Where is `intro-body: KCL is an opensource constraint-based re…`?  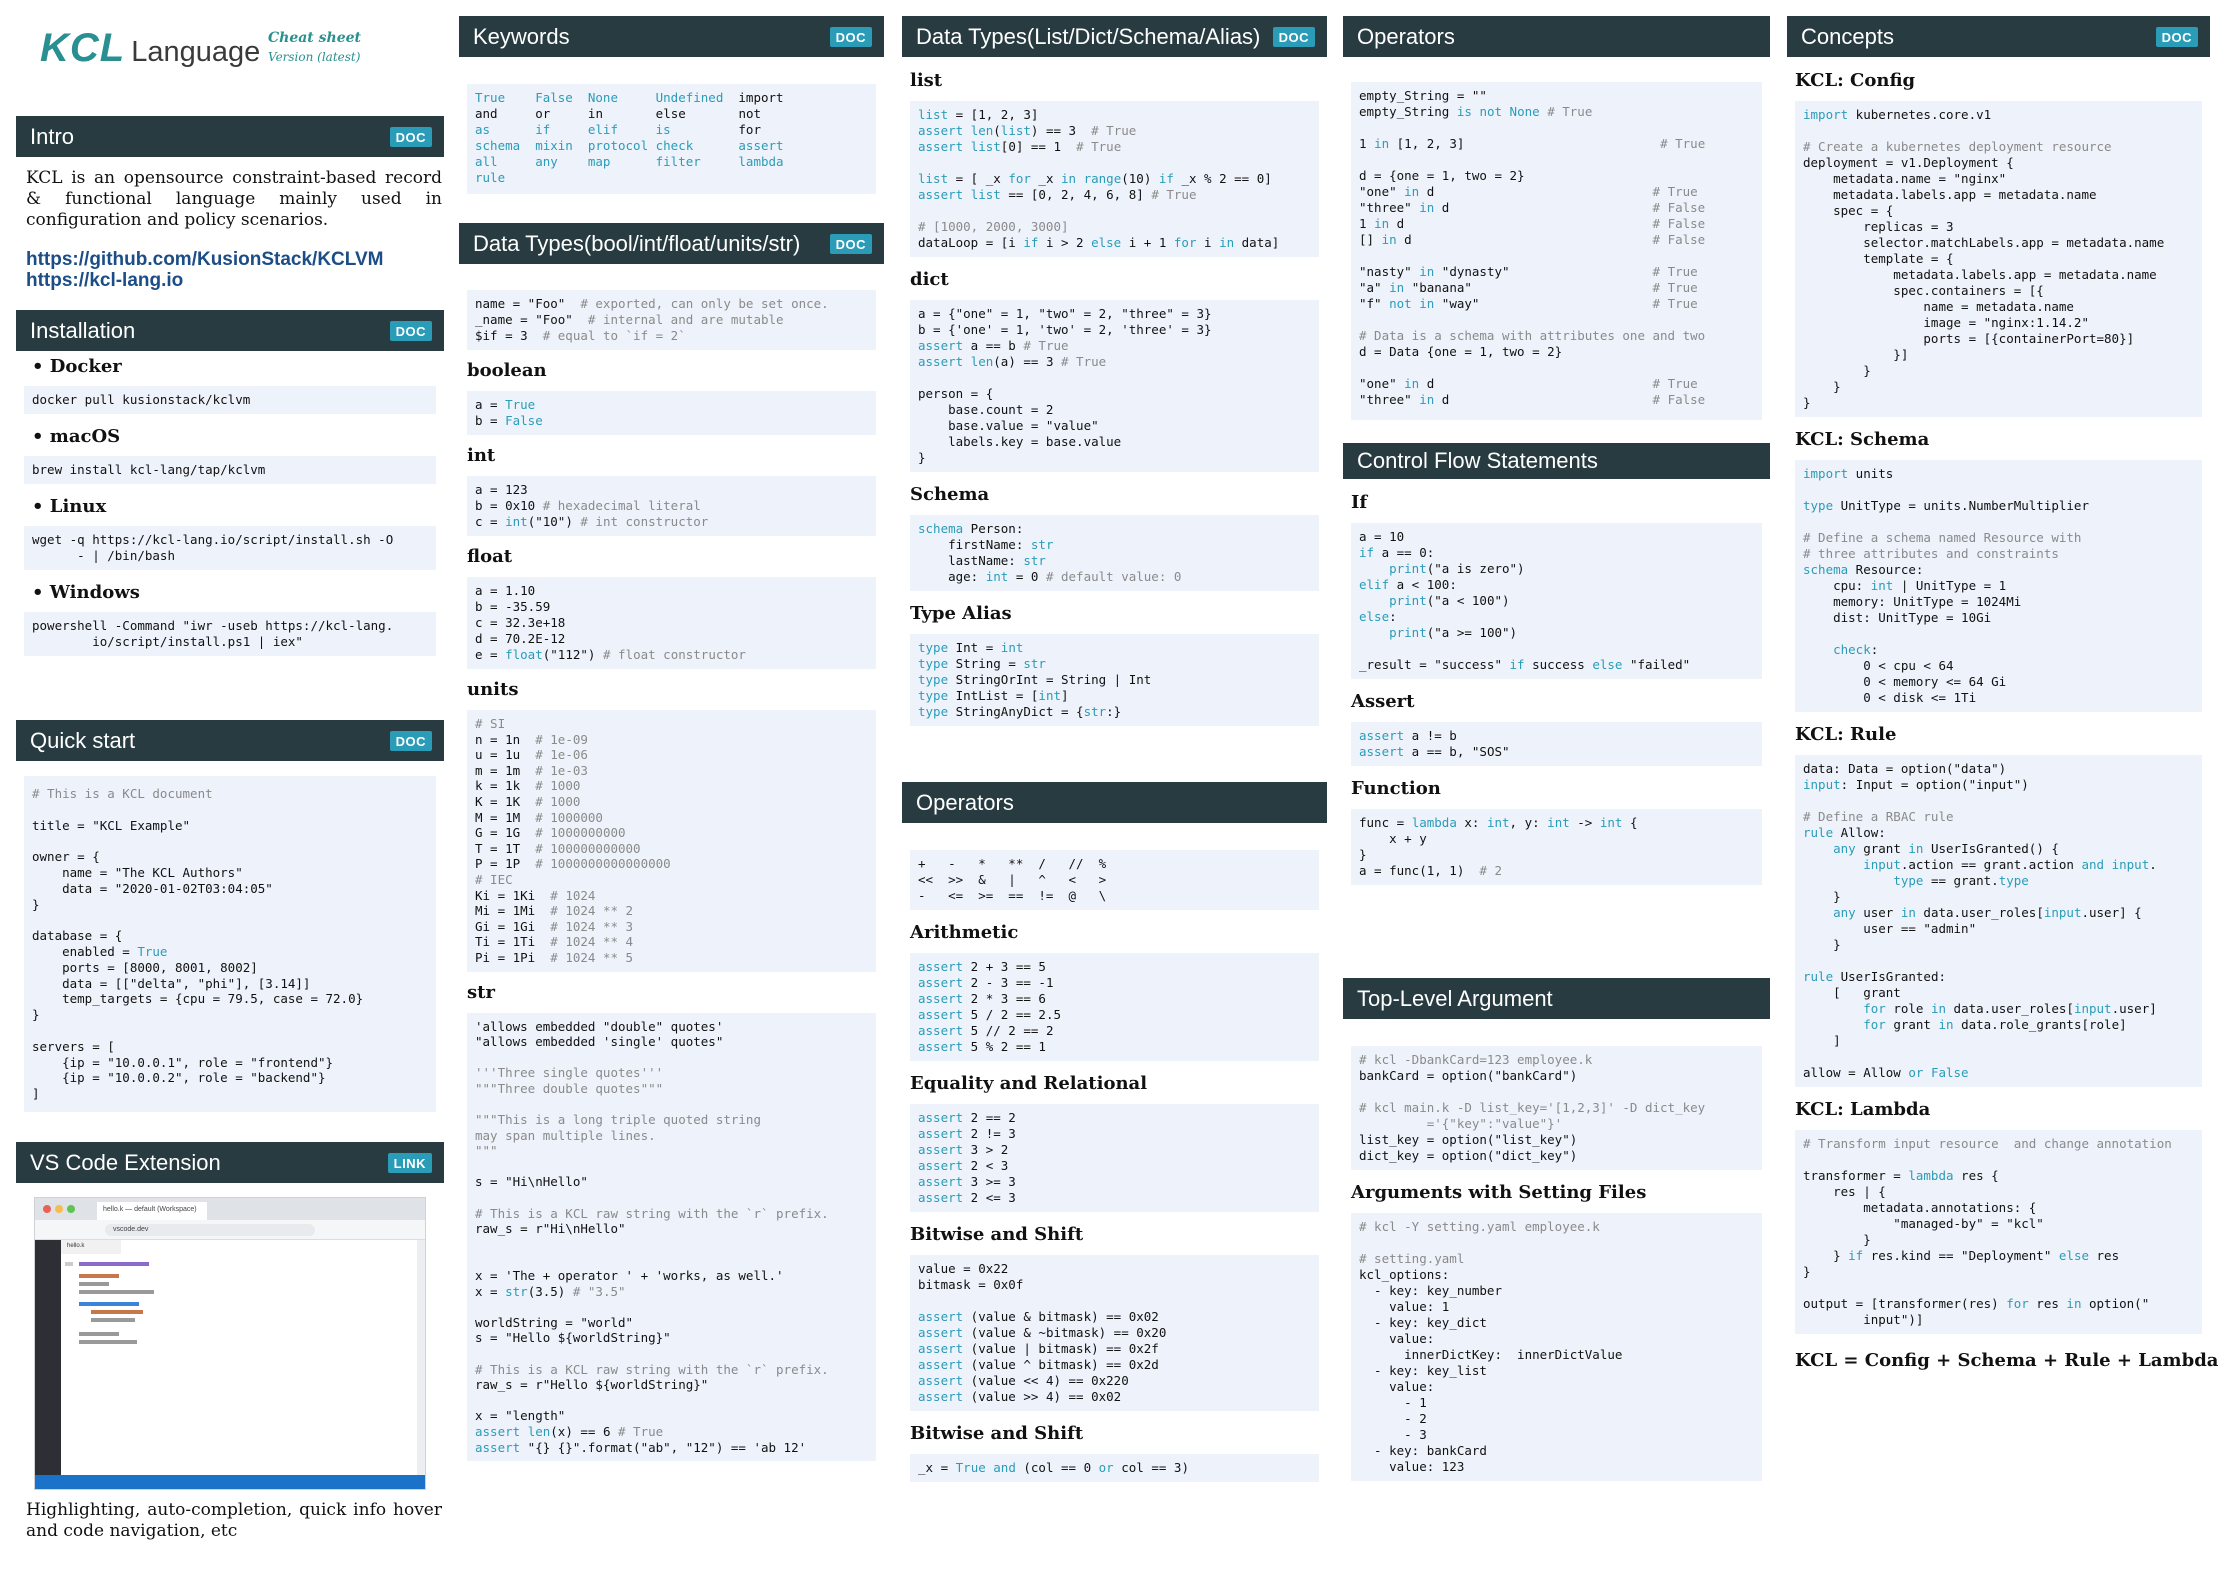 intro-body: KCL is an opensource constraint-based re… is located at coordinates (234, 229).